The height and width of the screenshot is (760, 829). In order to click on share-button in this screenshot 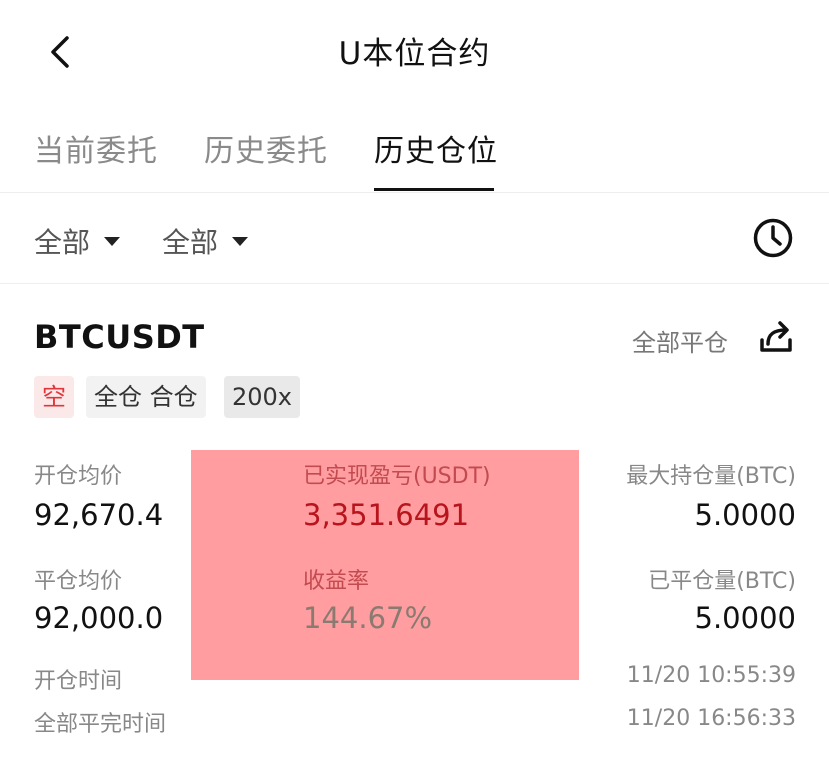, I will do `click(776, 337)`.